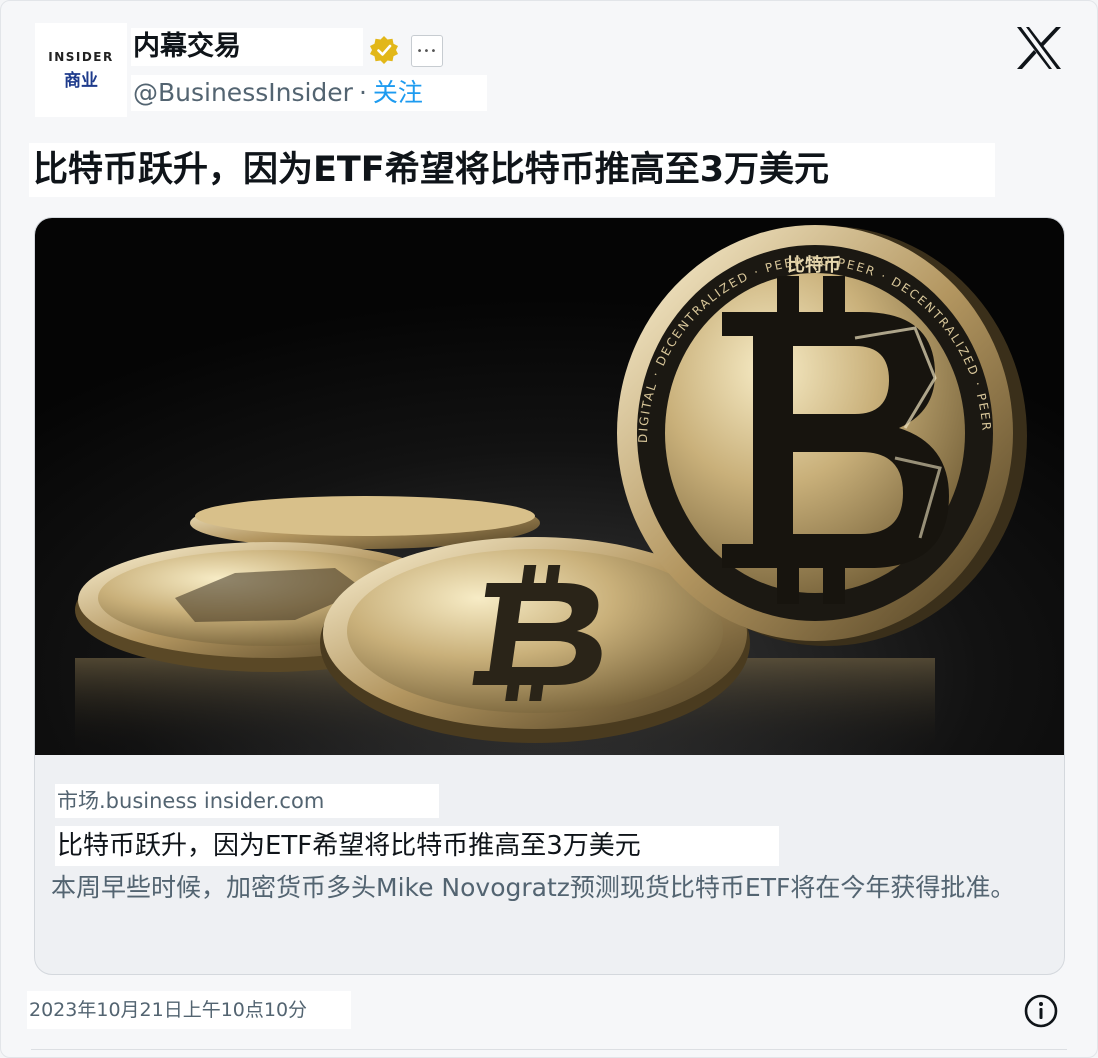  I want to click on handle-row: @BusinessInsider · 关注, so click(309, 93).